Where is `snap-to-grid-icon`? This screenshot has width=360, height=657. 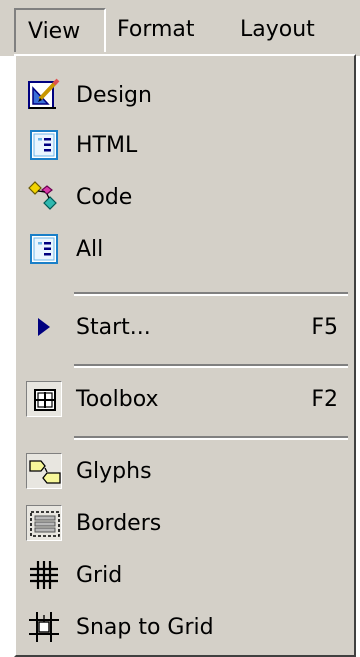 snap-to-grid-icon is located at coordinates (44, 627).